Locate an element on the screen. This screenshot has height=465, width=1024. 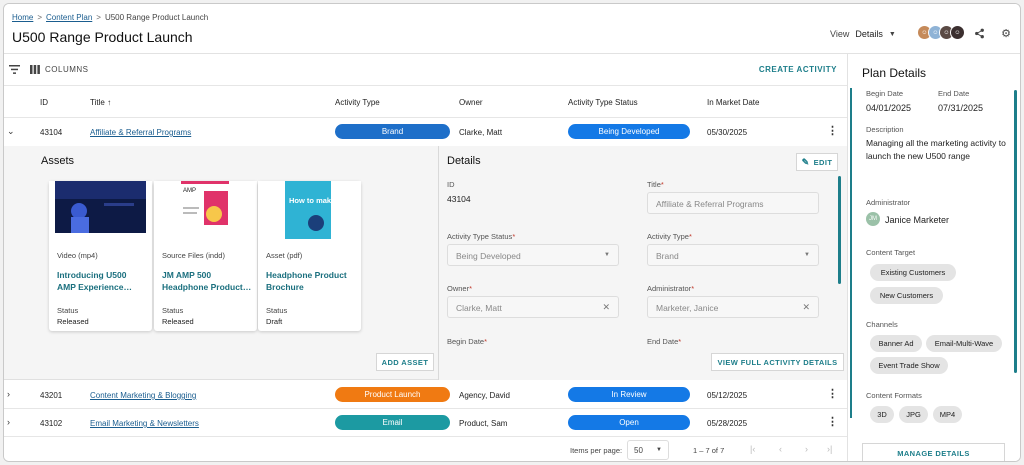
panel-scrollbar is located at coordinates (1015, 231).